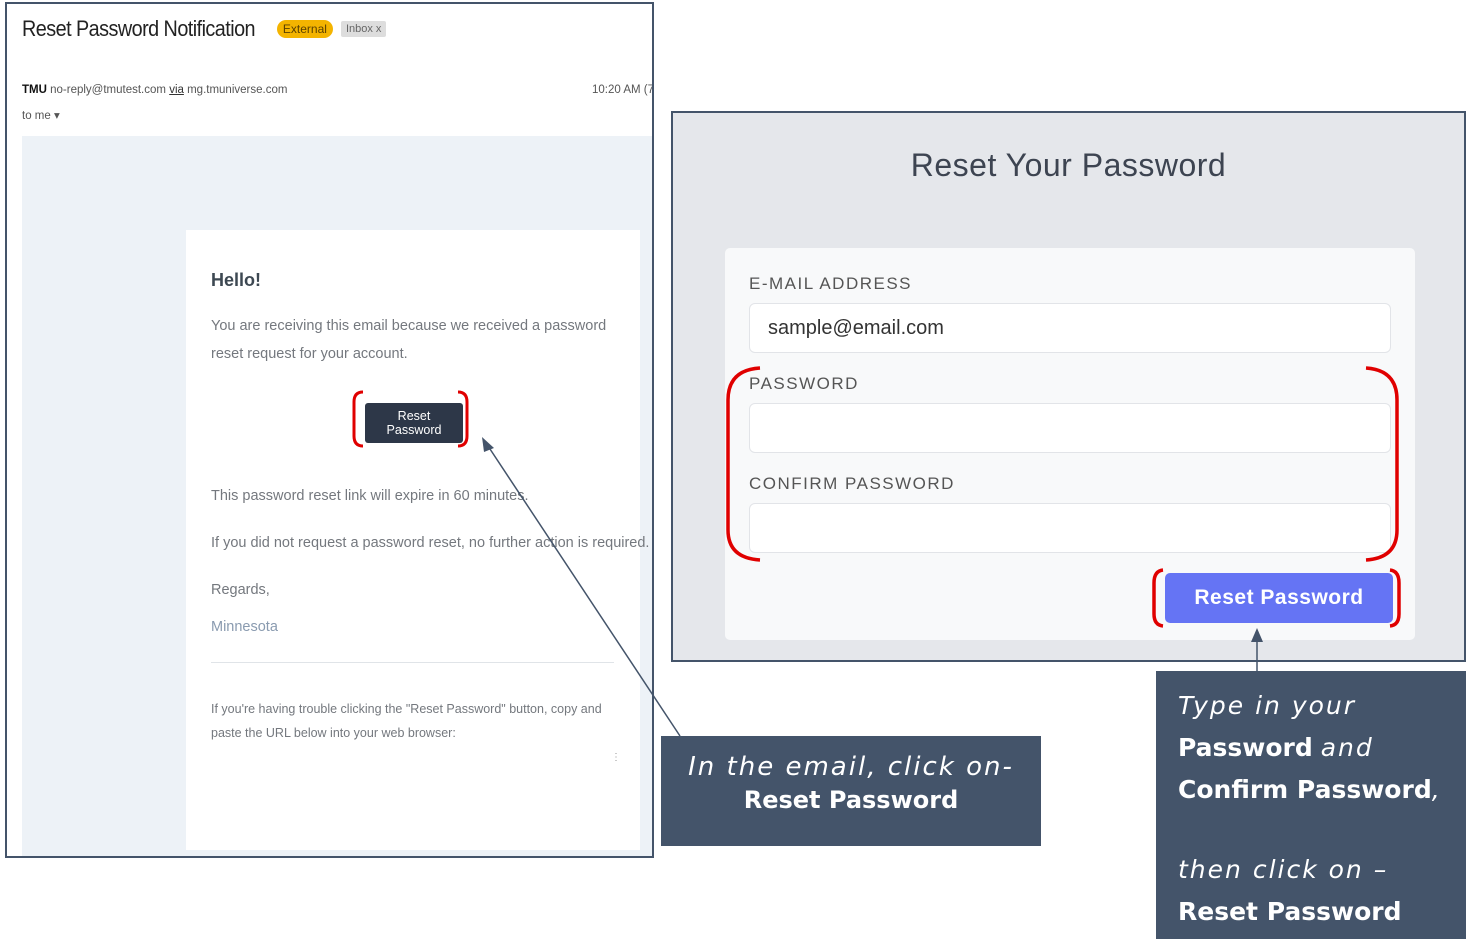 The image size is (1471, 939). Describe the element at coordinates (412, 662) in the screenshot. I see `divider` at that location.